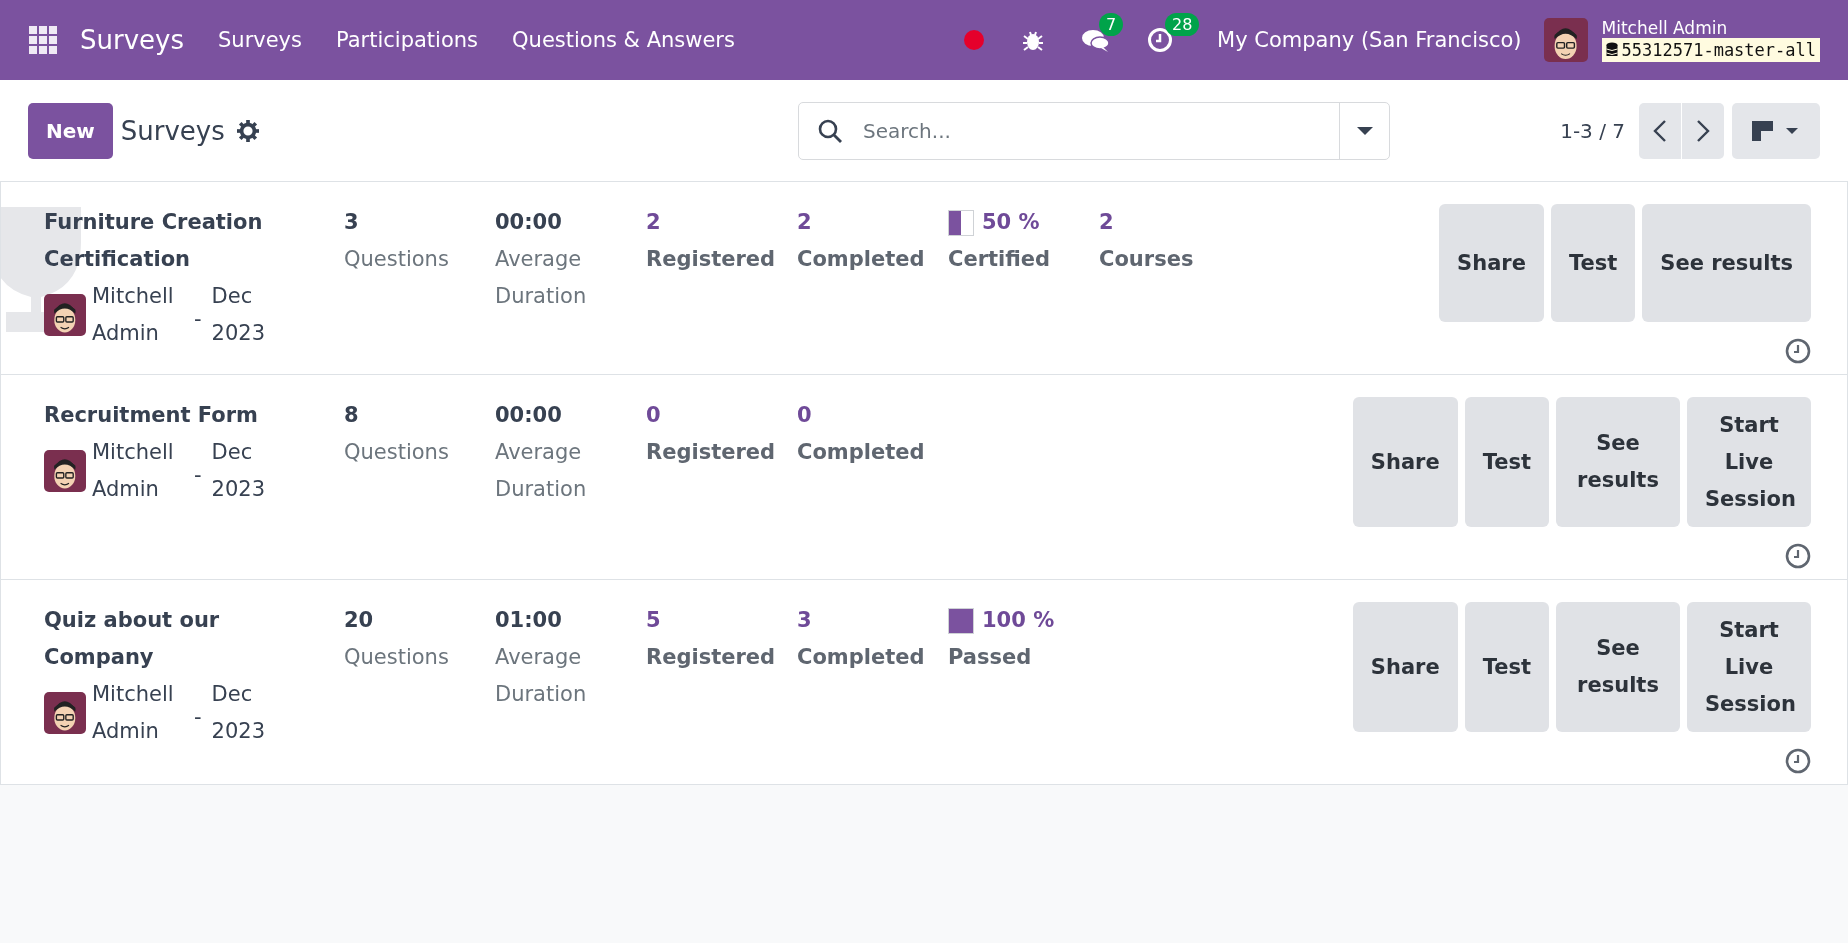 This screenshot has height=943, width=1848. What do you see at coordinates (1710, 50) in the screenshot?
I see `database-tag: 55312571-master-all` at bounding box center [1710, 50].